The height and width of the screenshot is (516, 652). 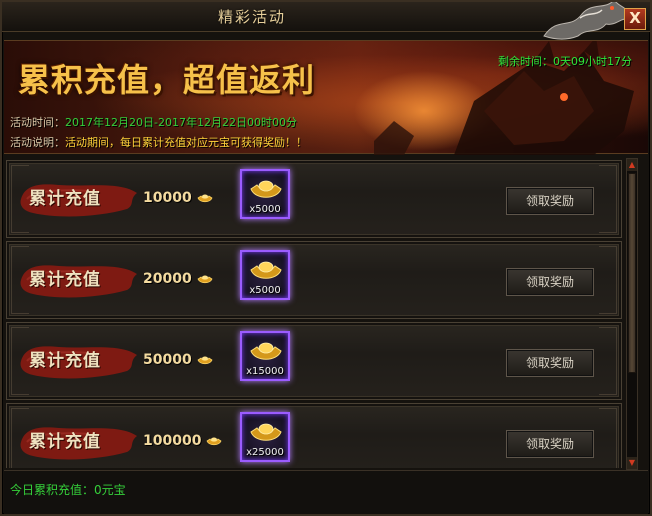 What do you see at coordinates (326, 492) in the screenshot?
I see `footer-bar: 今日累积充值：0元宝` at bounding box center [326, 492].